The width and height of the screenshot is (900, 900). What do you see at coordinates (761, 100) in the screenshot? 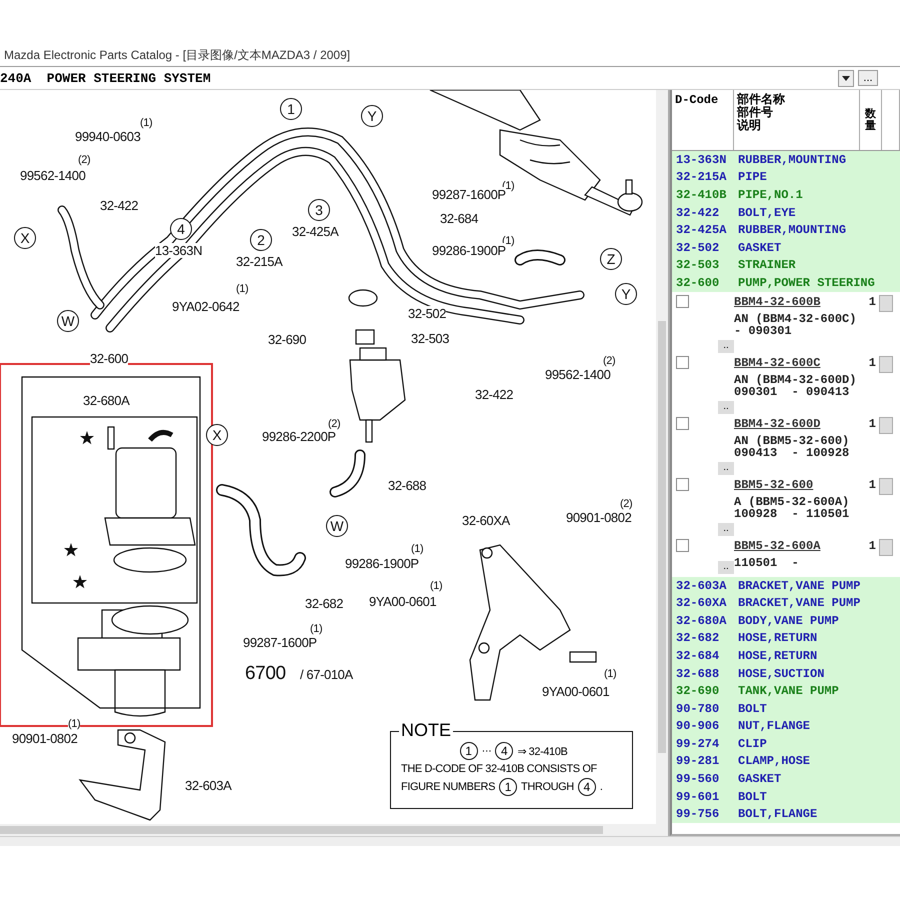
I see `column-header: 部件名称` at bounding box center [761, 100].